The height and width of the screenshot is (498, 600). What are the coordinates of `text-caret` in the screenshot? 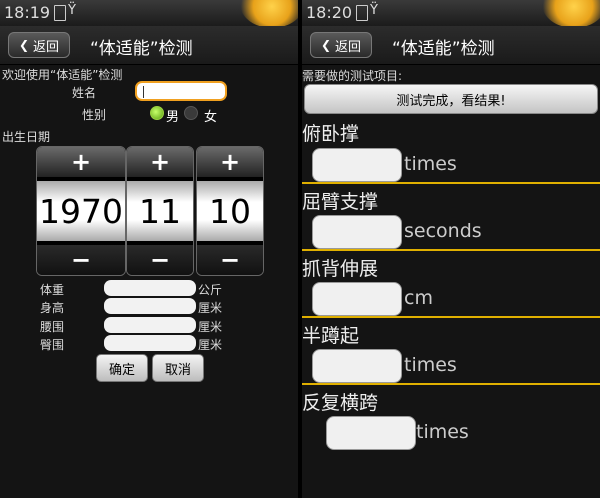 It's located at (143, 92).